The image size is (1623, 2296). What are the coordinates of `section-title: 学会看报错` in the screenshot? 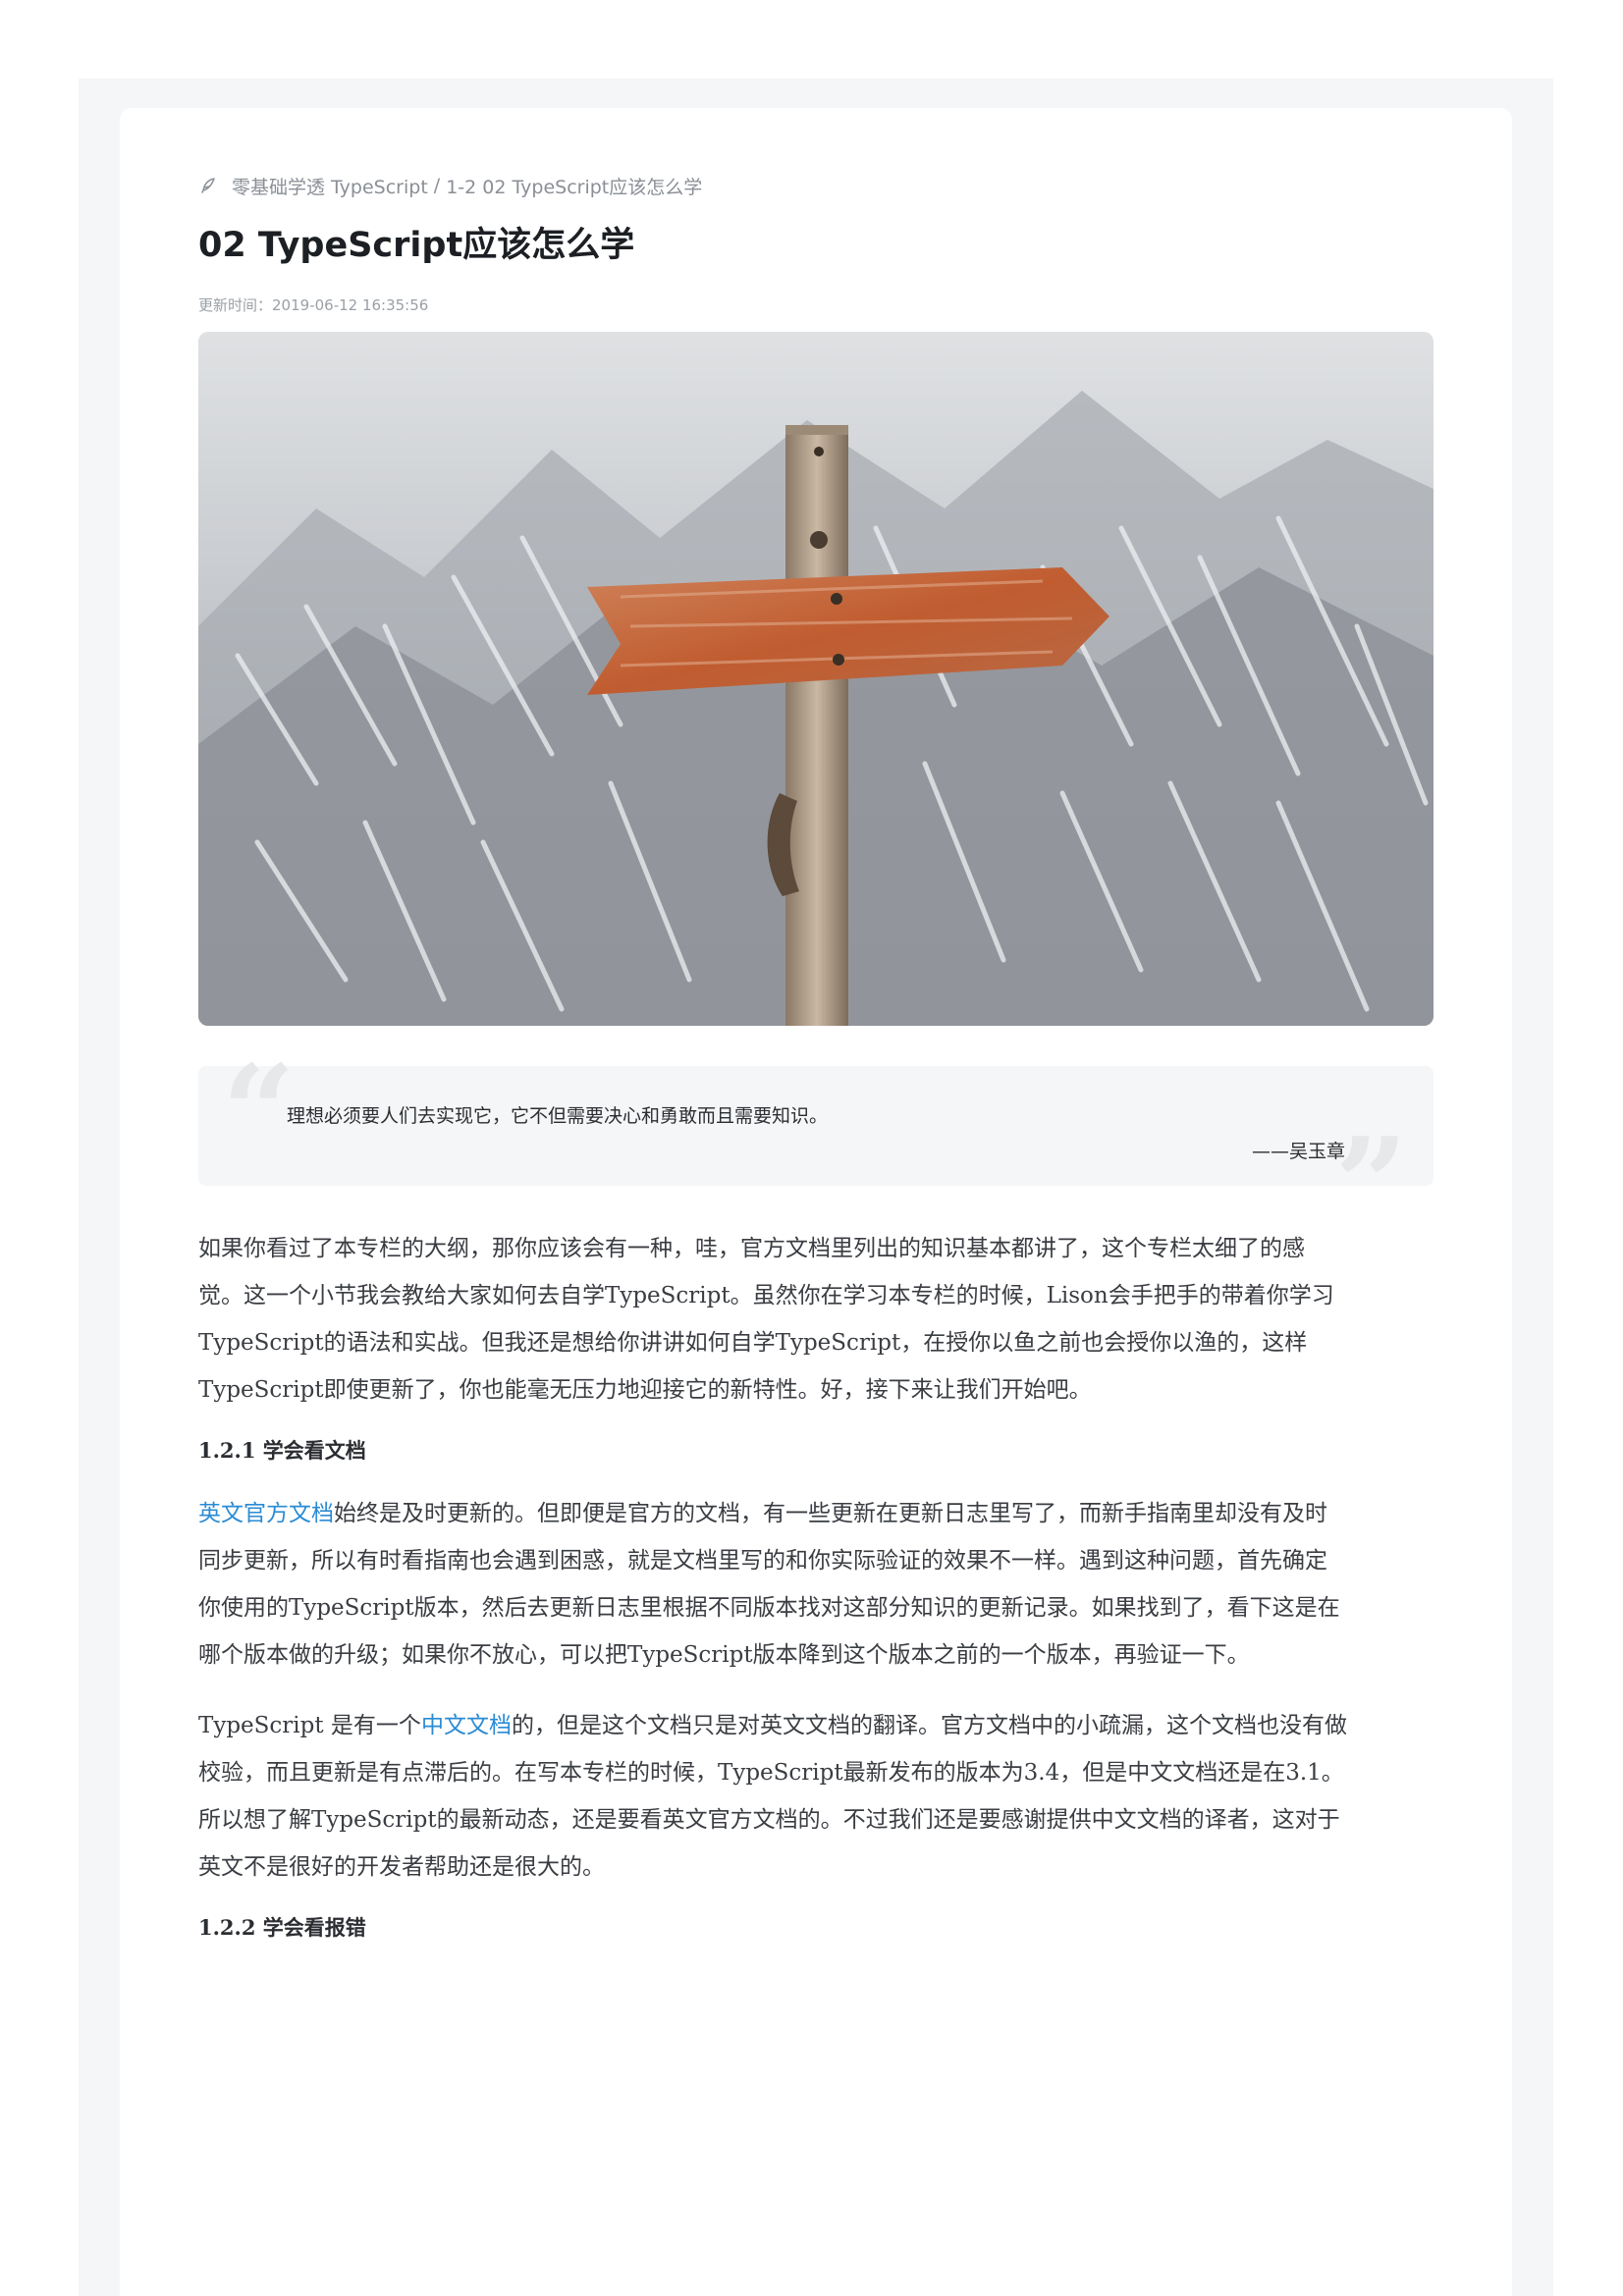 It's located at (314, 1927).